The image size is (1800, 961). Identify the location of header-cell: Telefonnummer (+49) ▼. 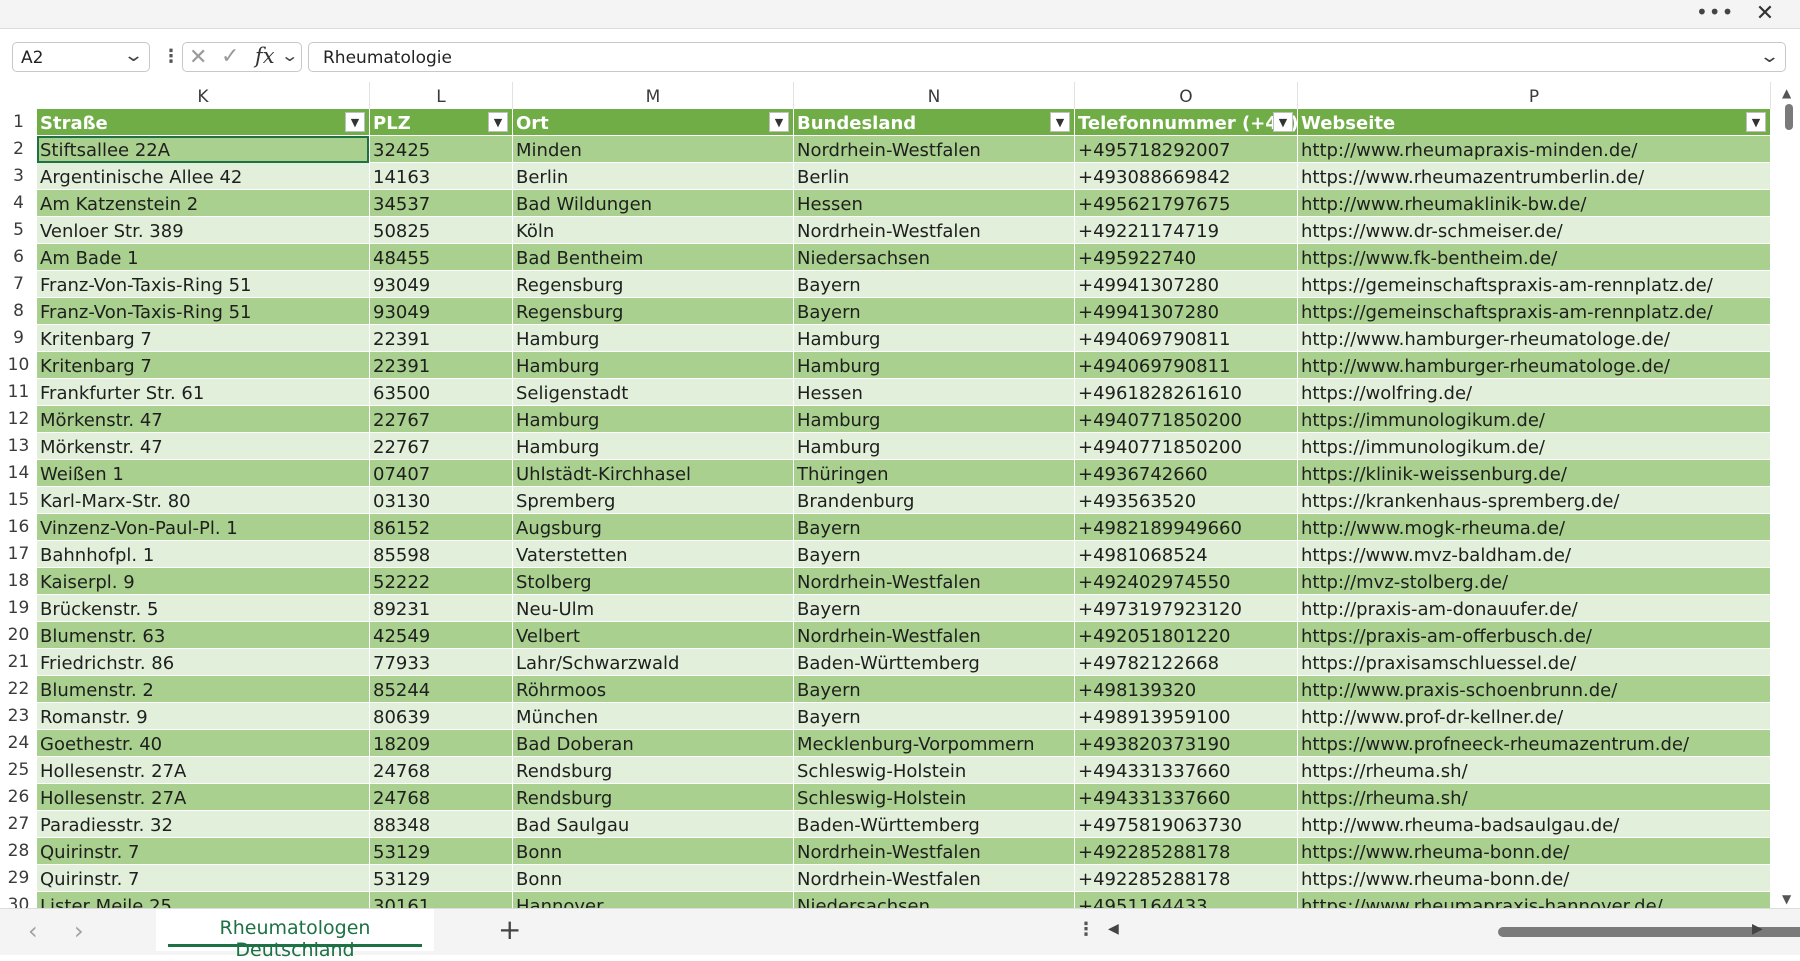
(1186, 122).